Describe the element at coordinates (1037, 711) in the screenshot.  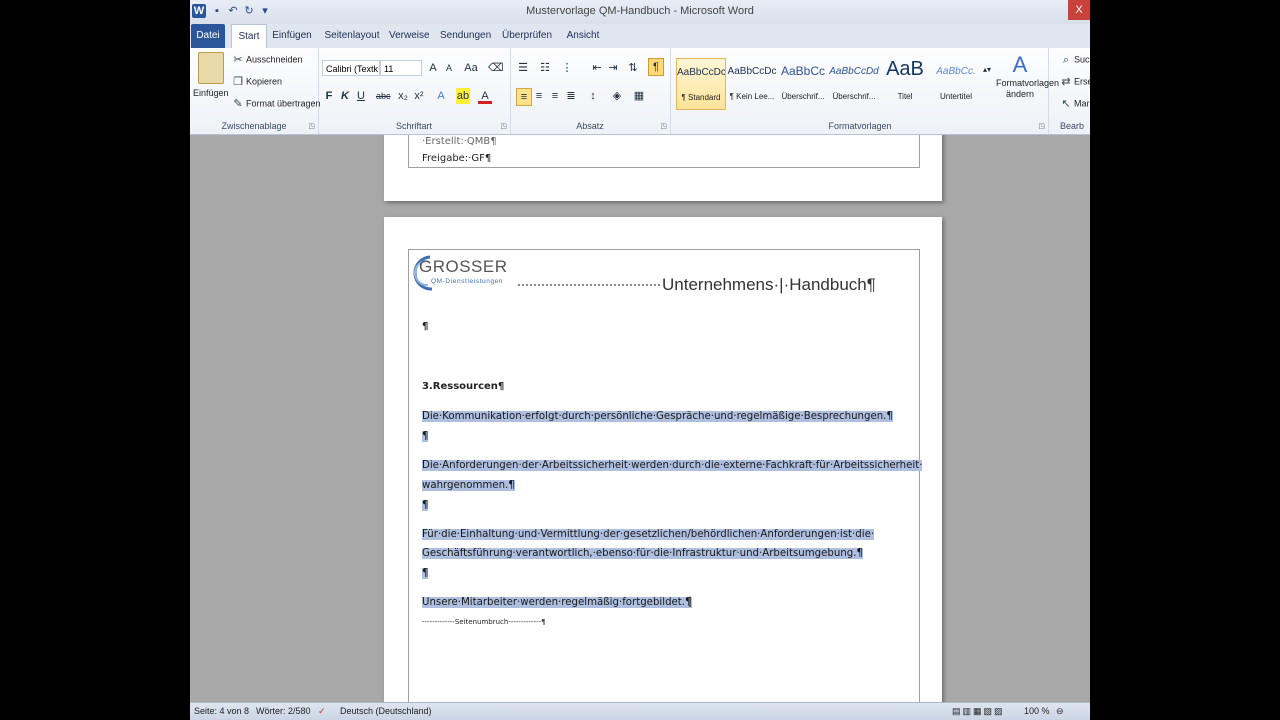
I see `zoom-level: 100 %` at that location.